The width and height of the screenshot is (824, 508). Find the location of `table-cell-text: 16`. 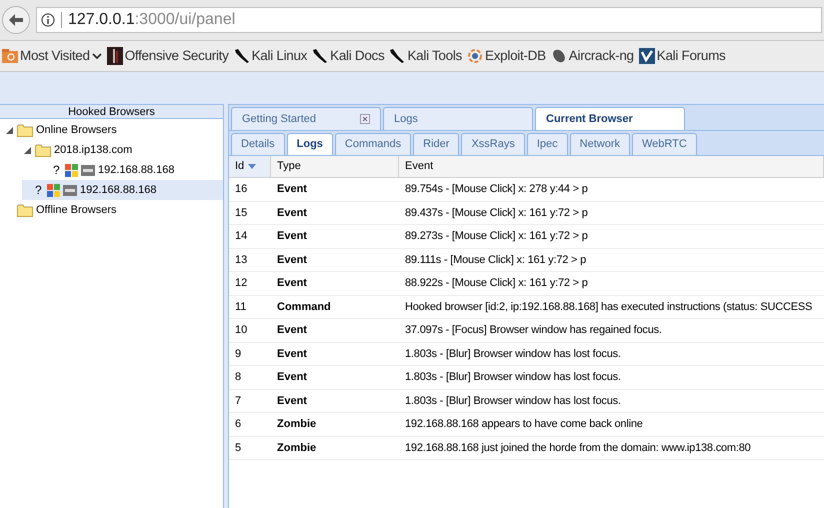

table-cell-text: 16 is located at coordinates (241, 189).